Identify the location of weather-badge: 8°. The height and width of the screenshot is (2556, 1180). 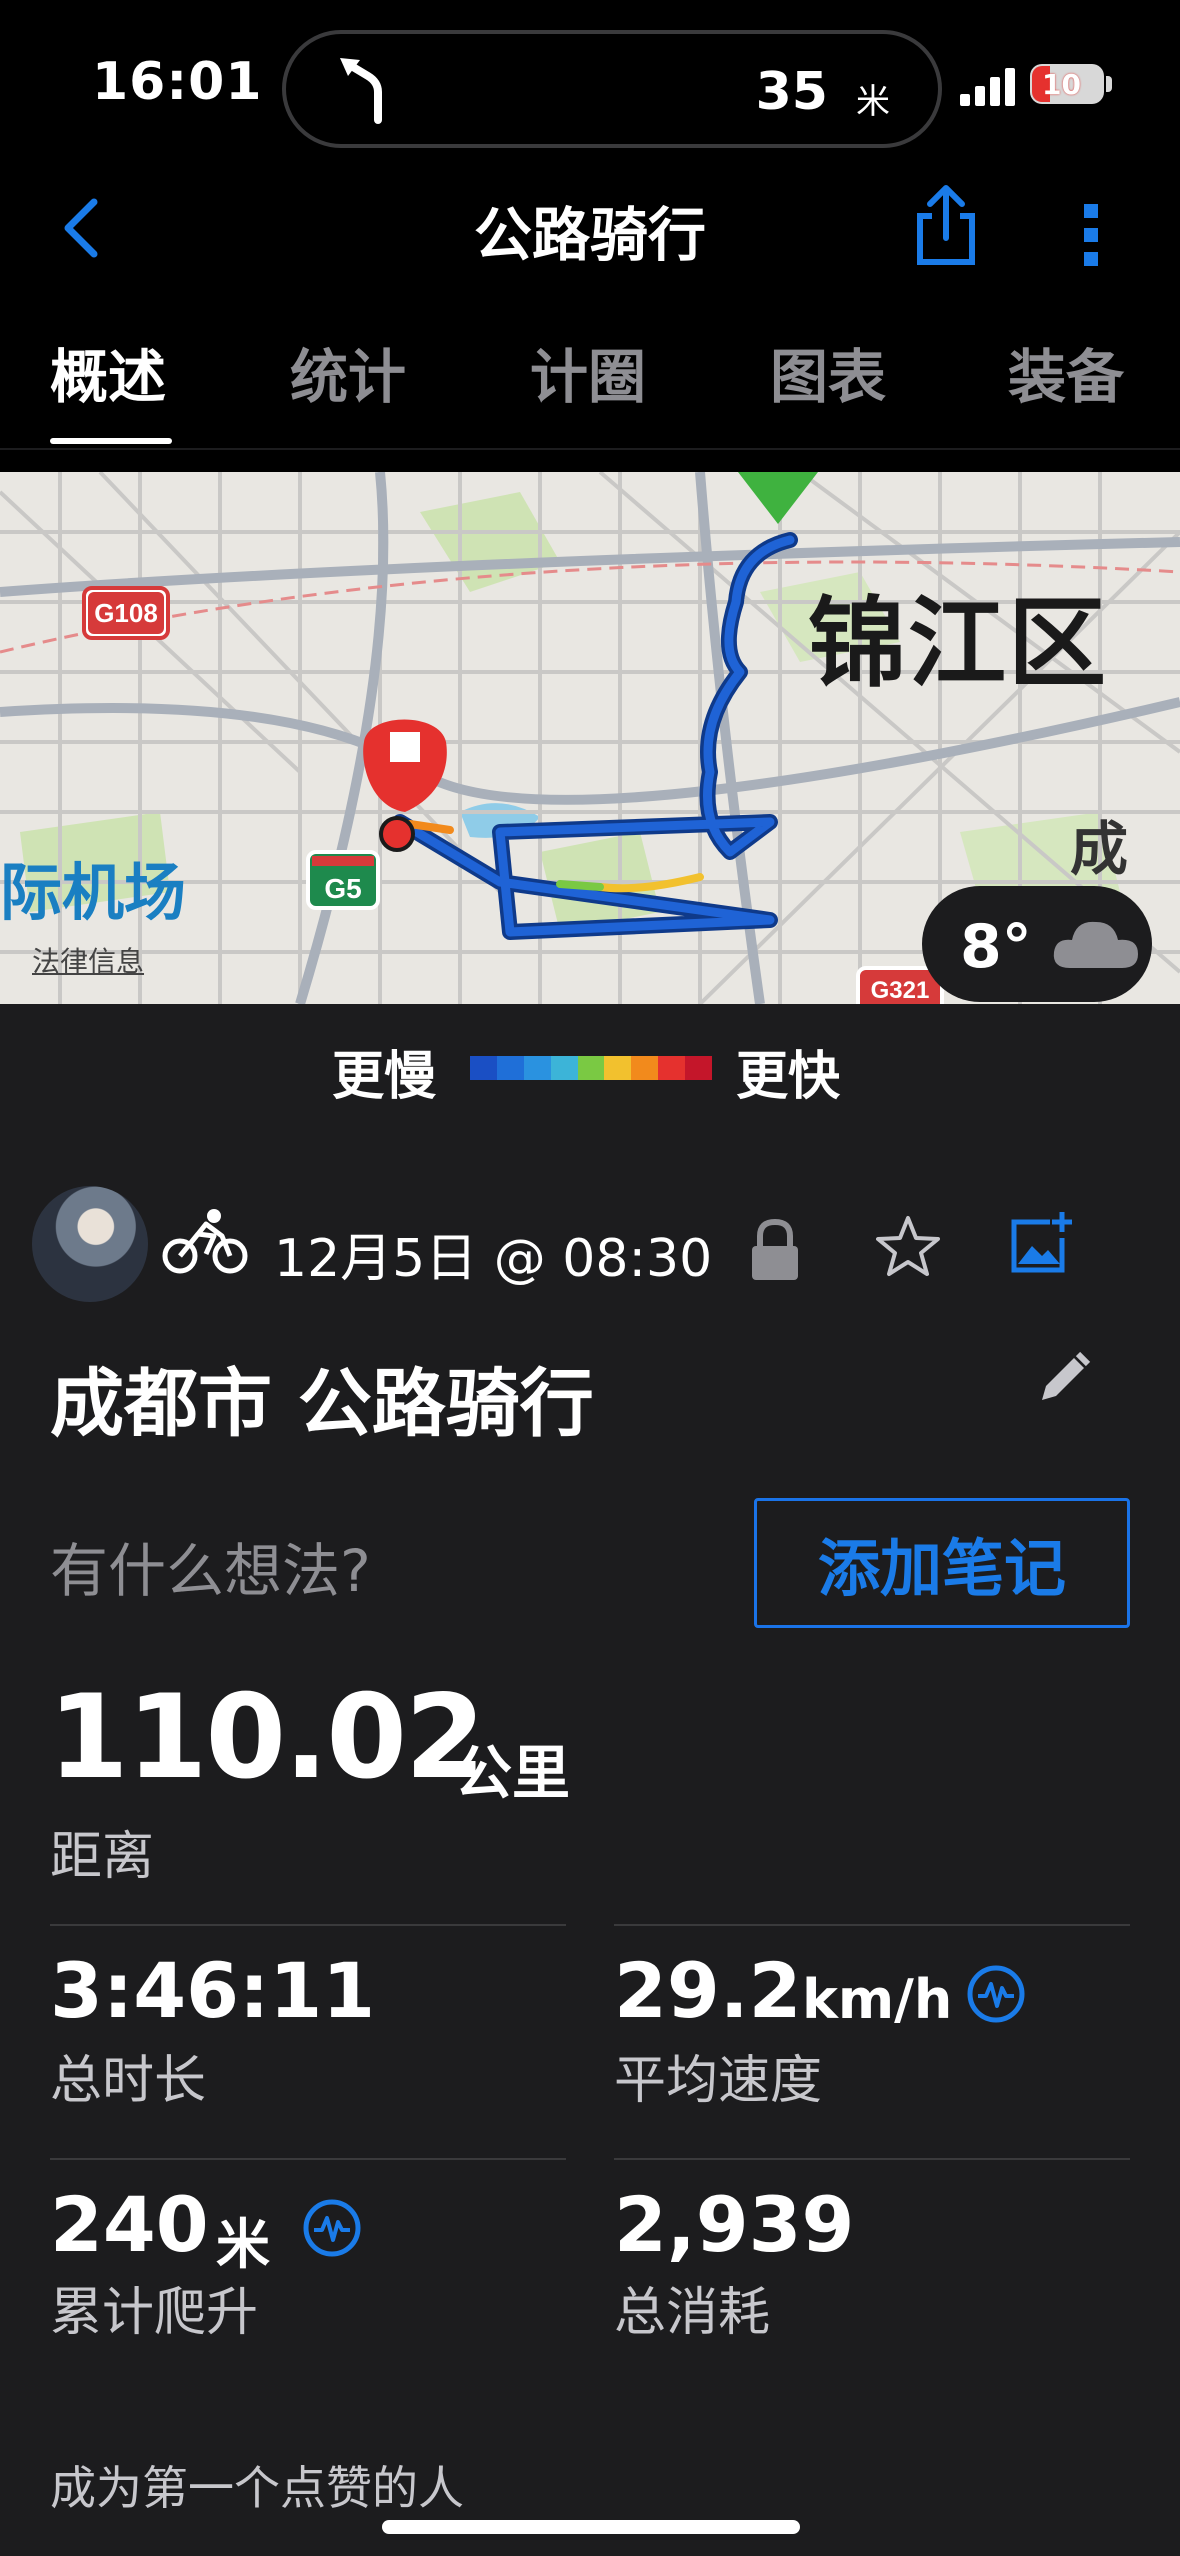
(1037, 944).